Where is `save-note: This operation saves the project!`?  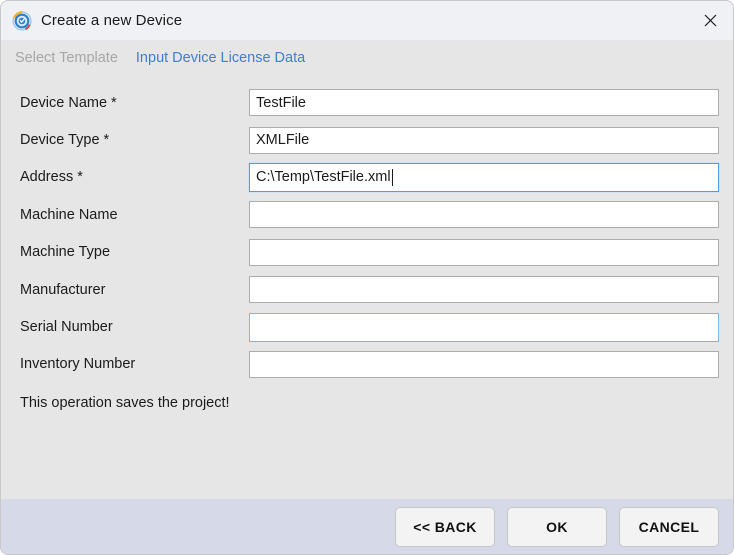 save-note: This operation saves the project! is located at coordinates (125, 403).